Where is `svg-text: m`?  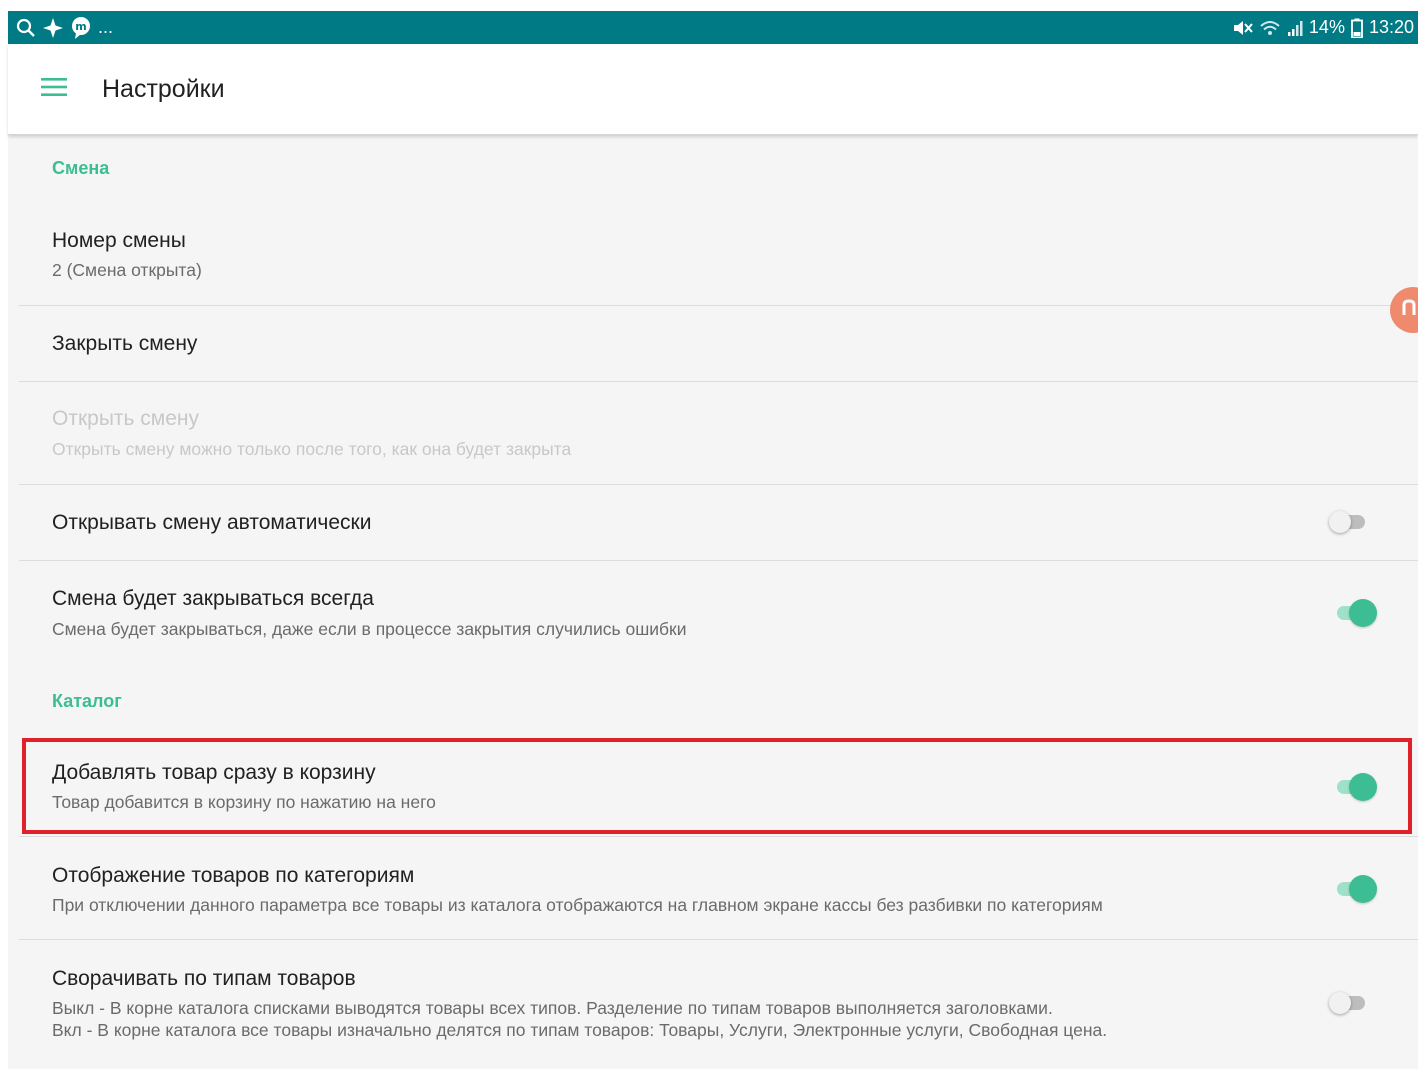 svg-text: m is located at coordinates (80, 26).